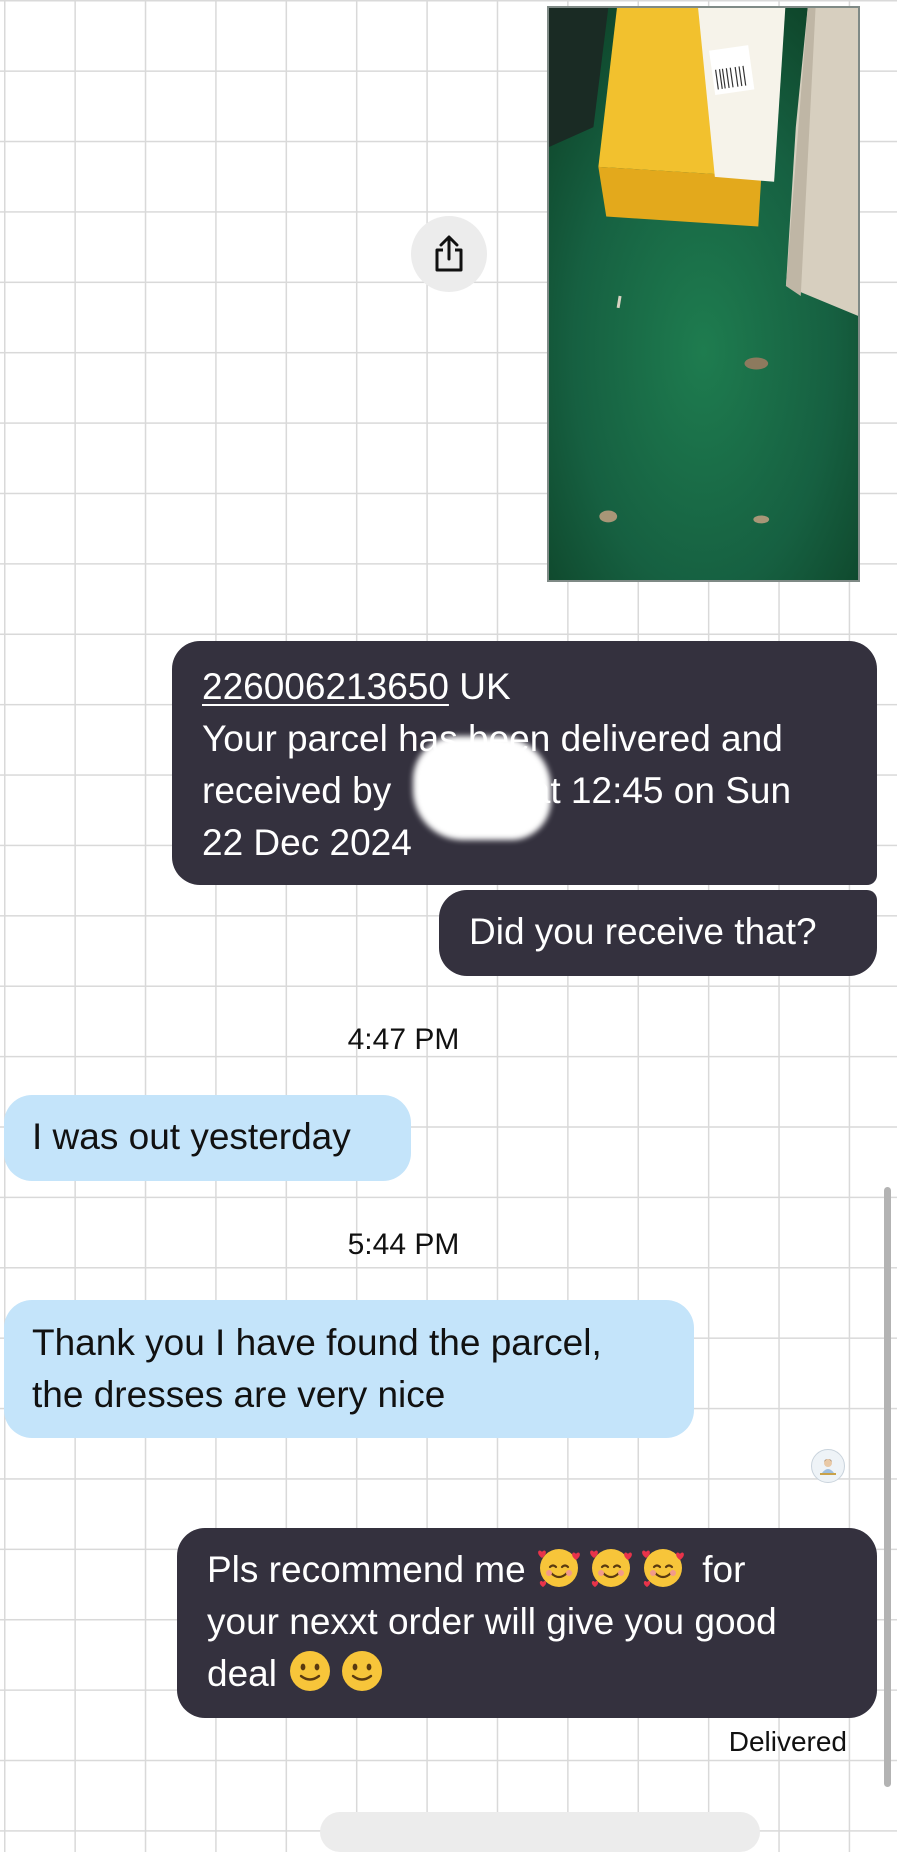  I want to click on share-icon, so click(449, 253).